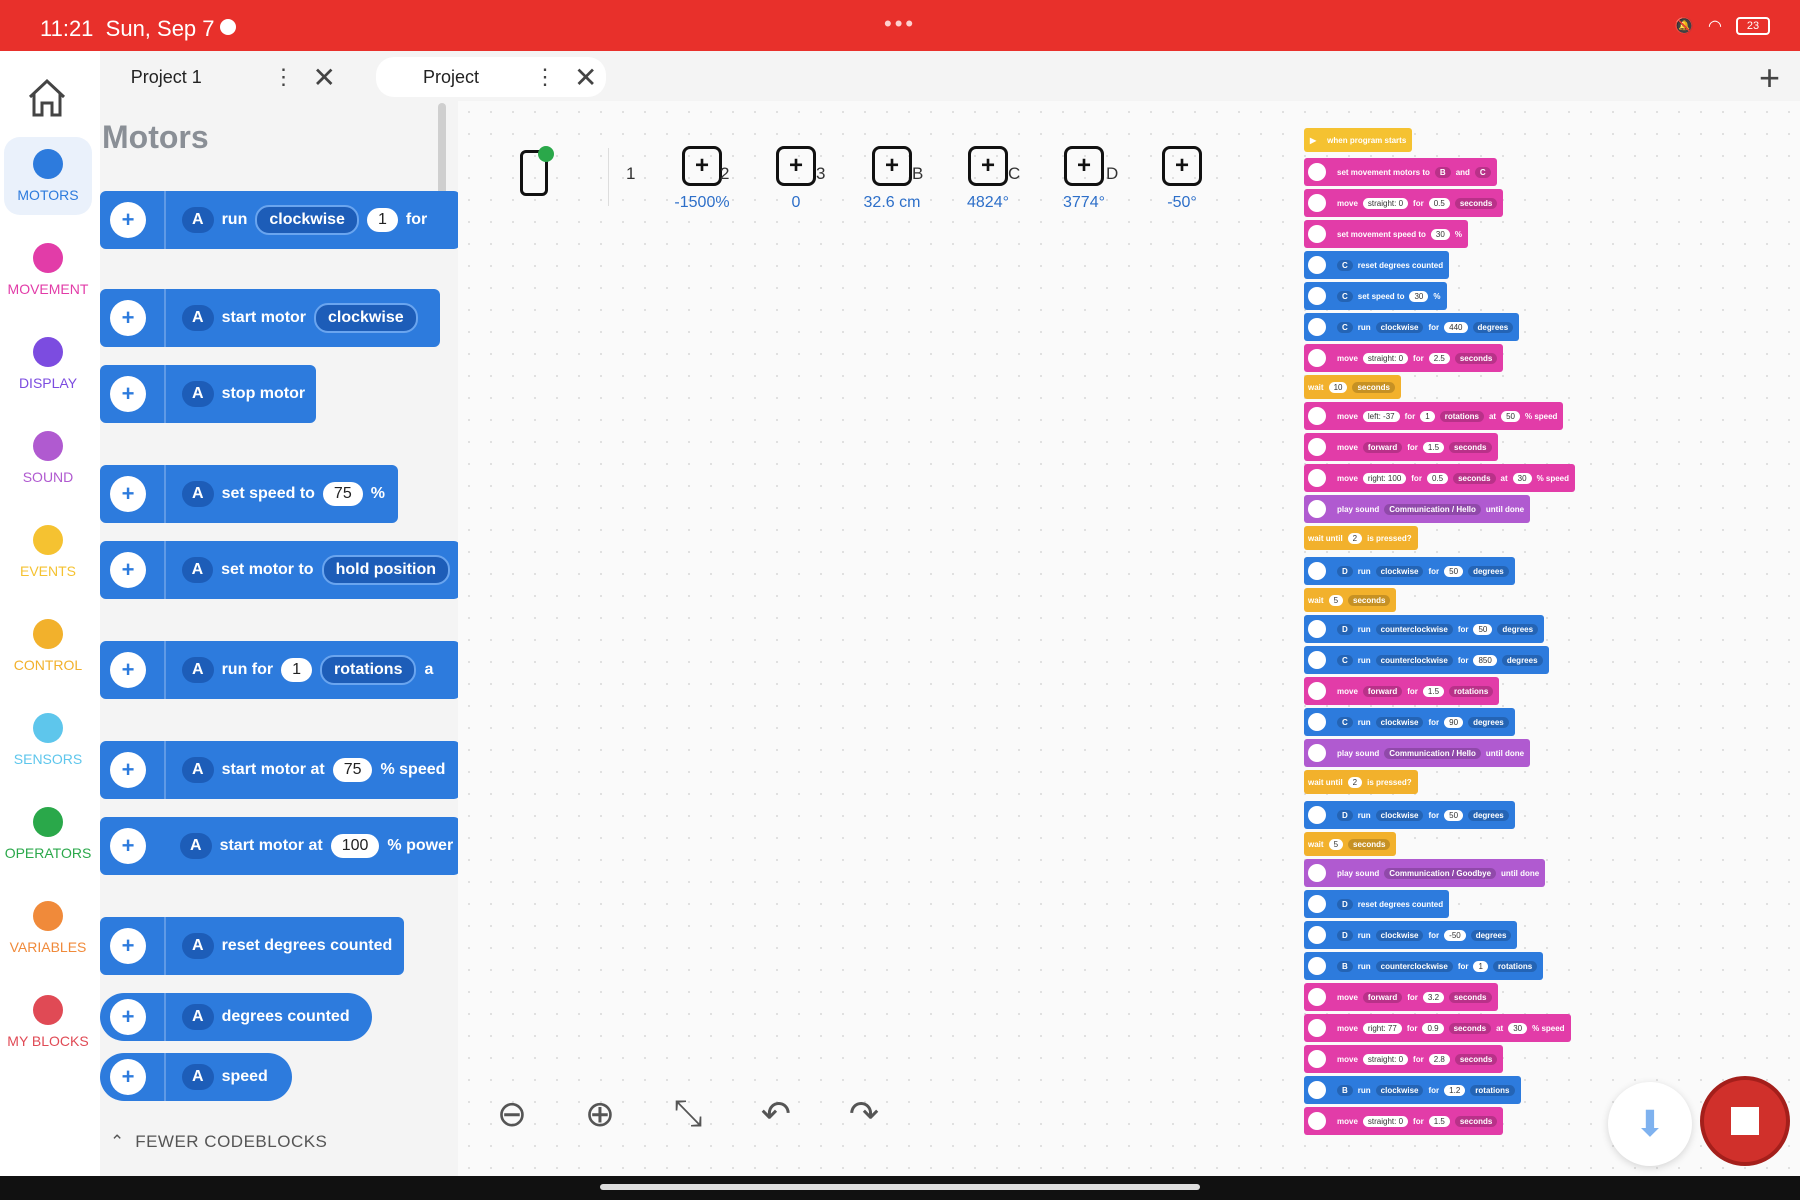 Image resolution: width=1800 pixels, height=1200 pixels. Describe the element at coordinates (279, 770) in the screenshot. I see `palette-block: Astart motor at 75 % speed` at that location.